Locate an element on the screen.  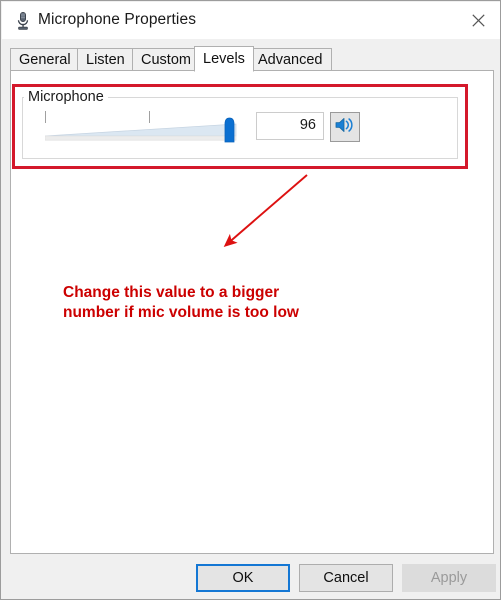
tab-advanced: Advanced is located at coordinates (290, 59).